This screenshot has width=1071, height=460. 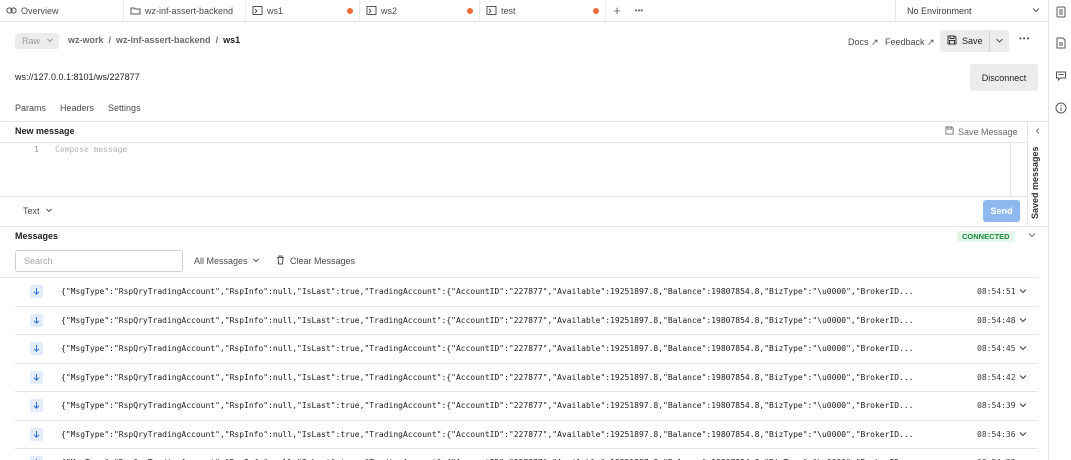 I want to click on message-filter-dropdown: All Messages, so click(x=227, y=261).